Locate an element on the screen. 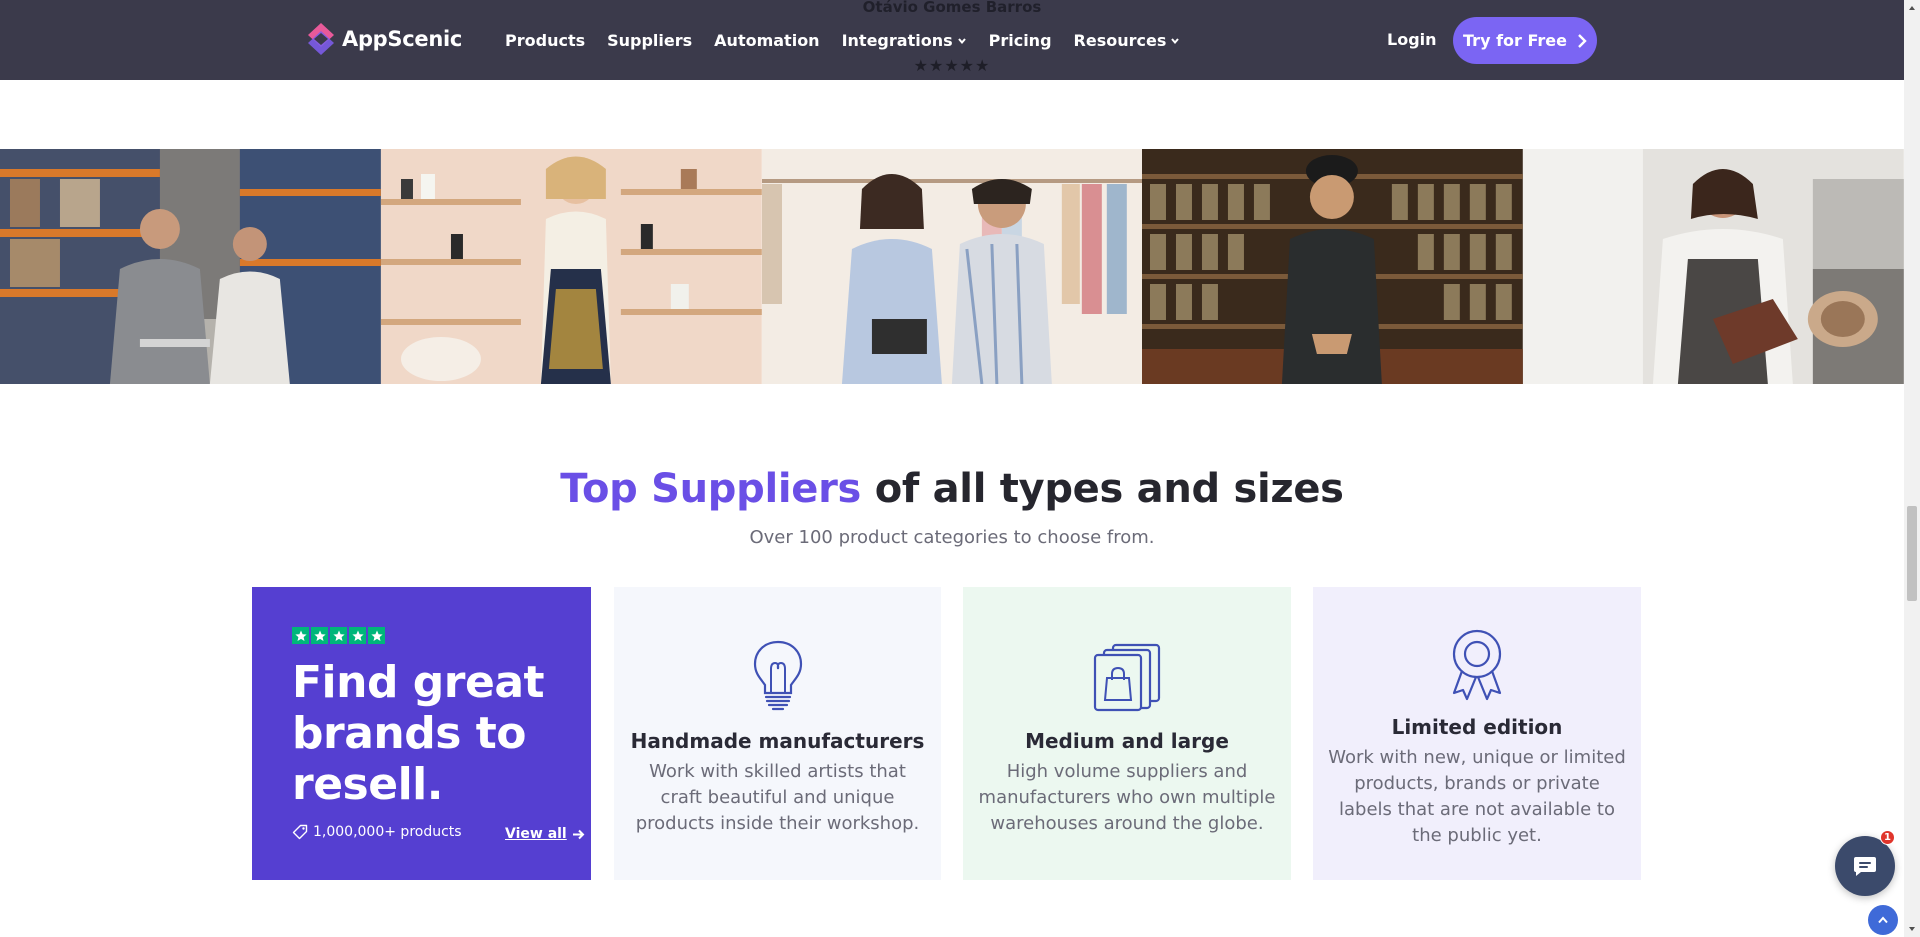 Image resolution: width=1920 pixels, height=937 pixels. nav-products: Products is located at coordinates (545, 40).